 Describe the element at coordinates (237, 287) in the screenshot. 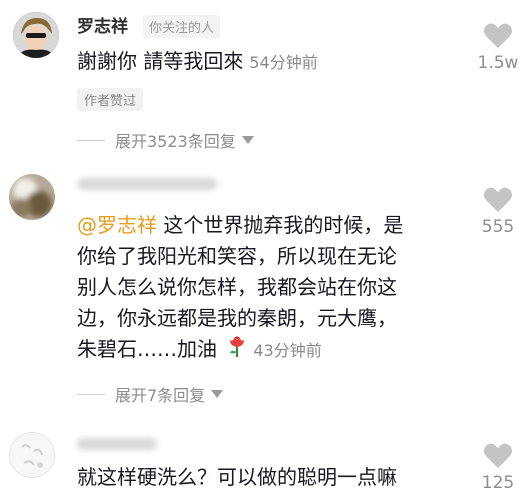

I see `comment-line-3: 别人怎么说你怎样，我都会站在你这` at that location.